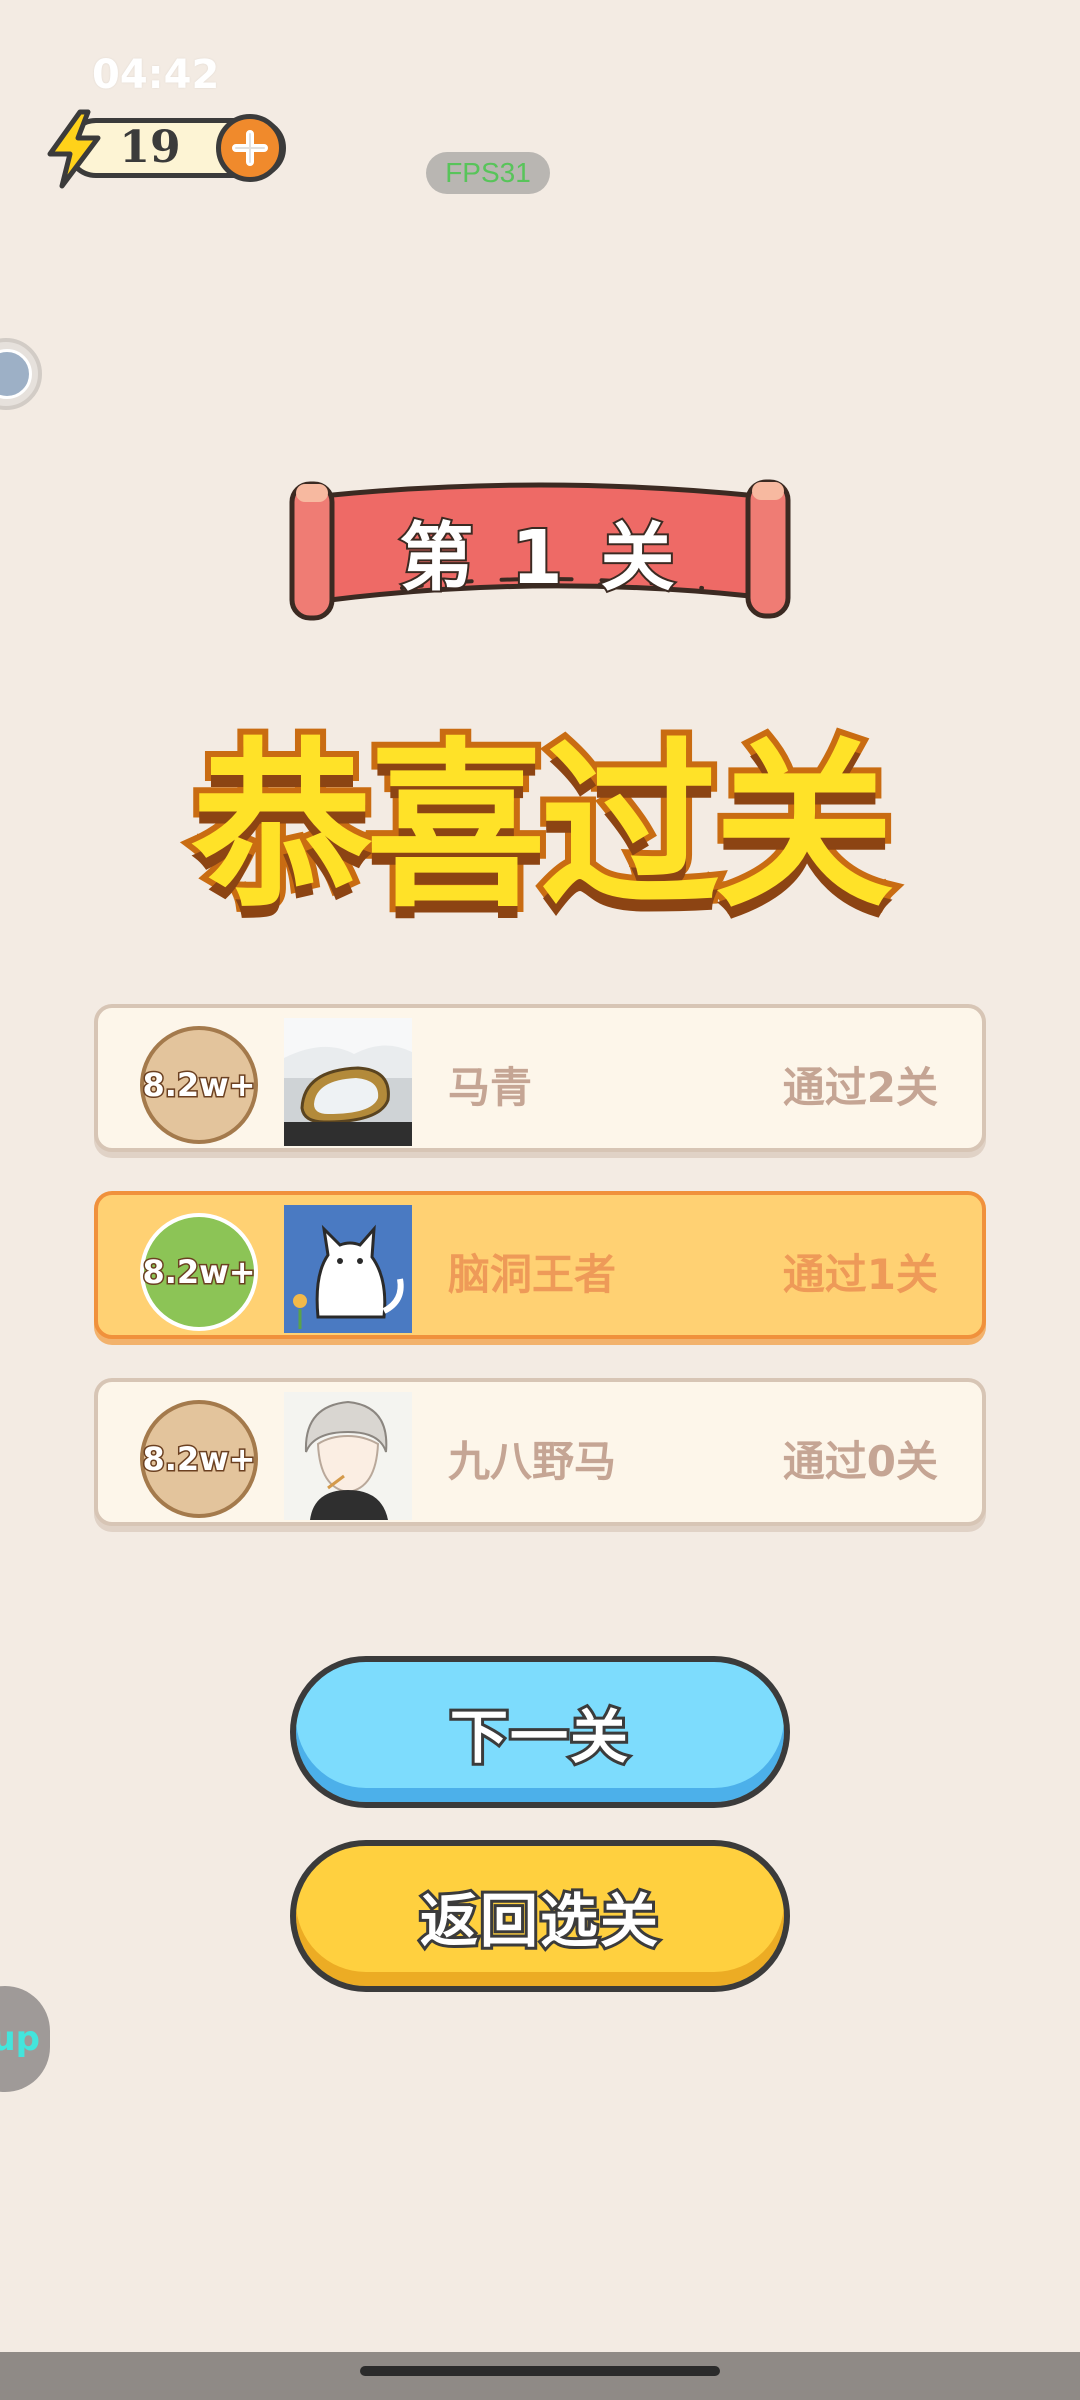 The image size is (1080, 2400). I want to click on next-level-button: 下一关, so click(540, 1732).